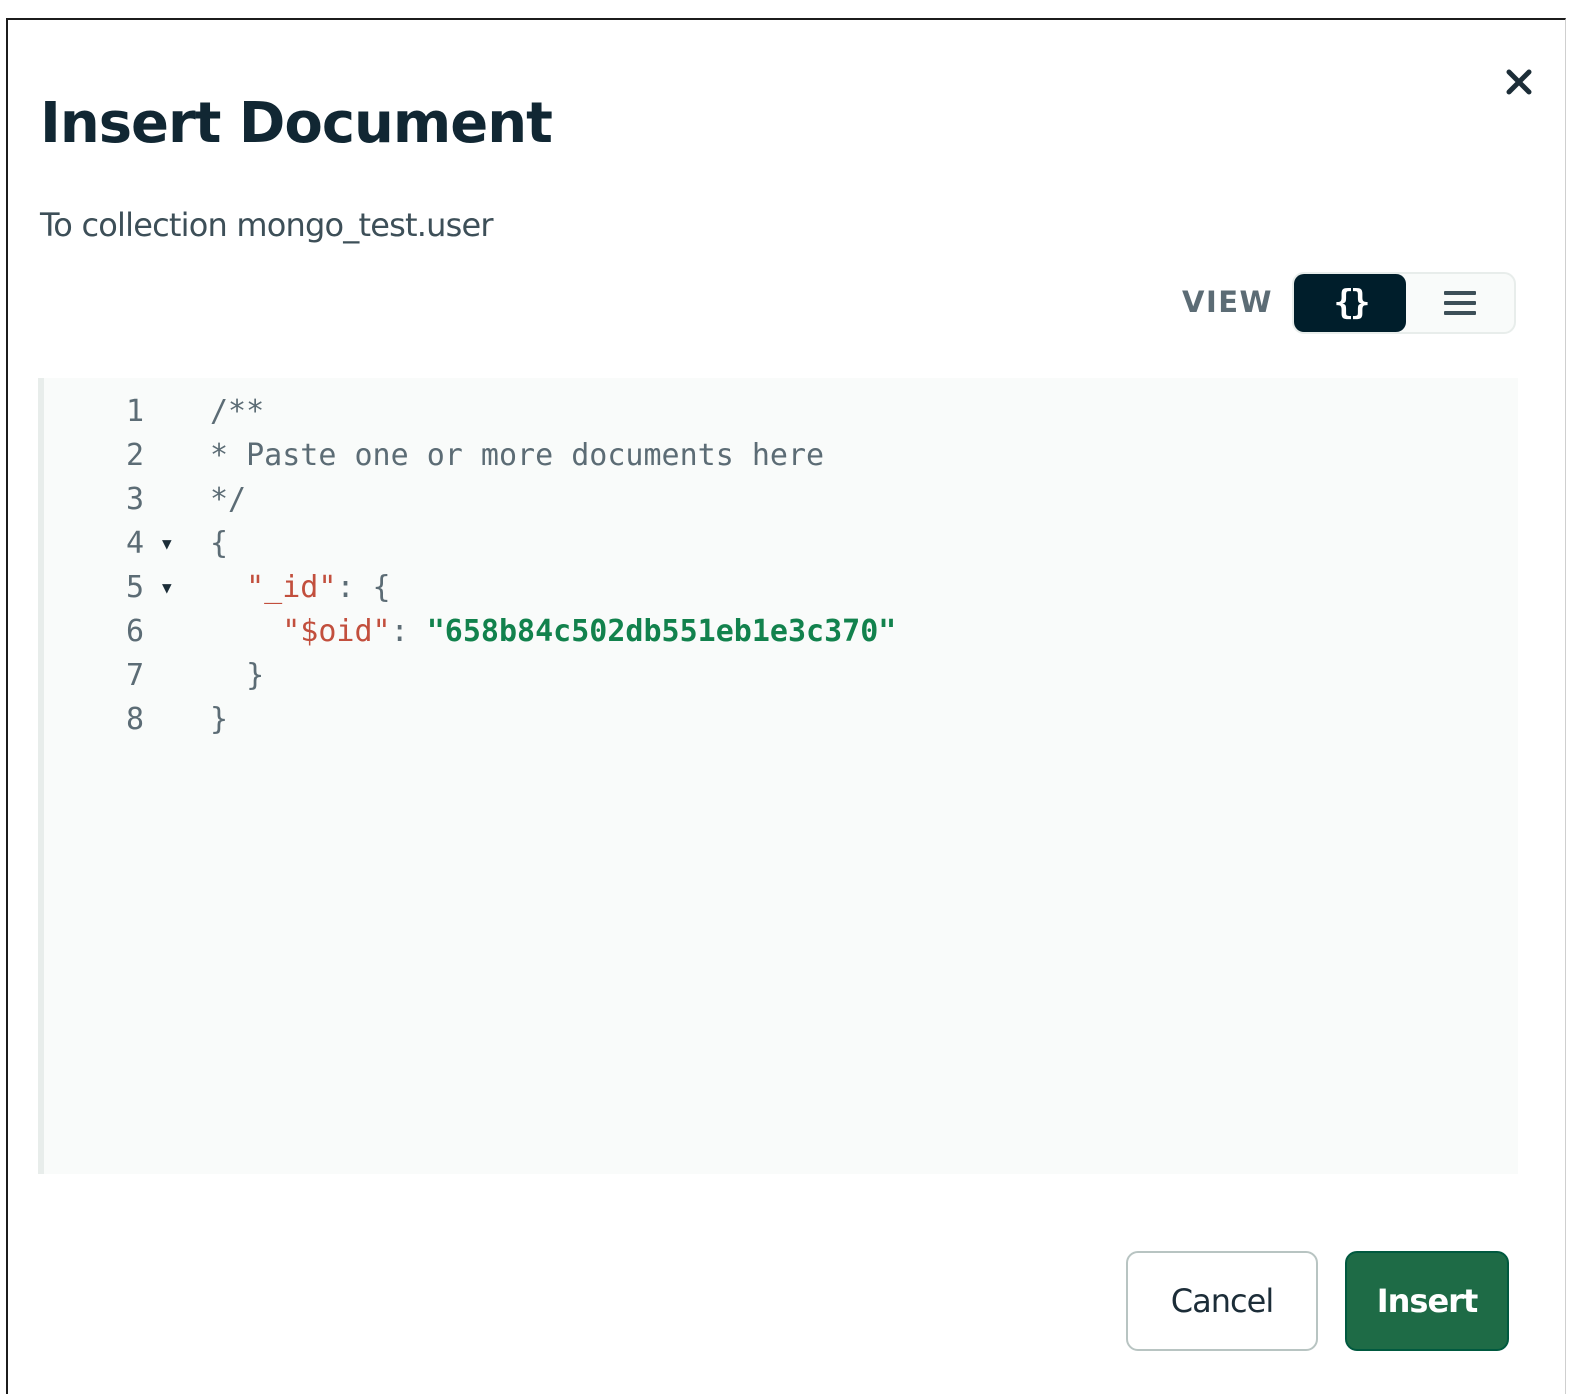 This screenshot has height=1394, width=1584. Describe the element at coordinates (1228, 302) in the screenshot. I see `view-label: VIEW` at that location.